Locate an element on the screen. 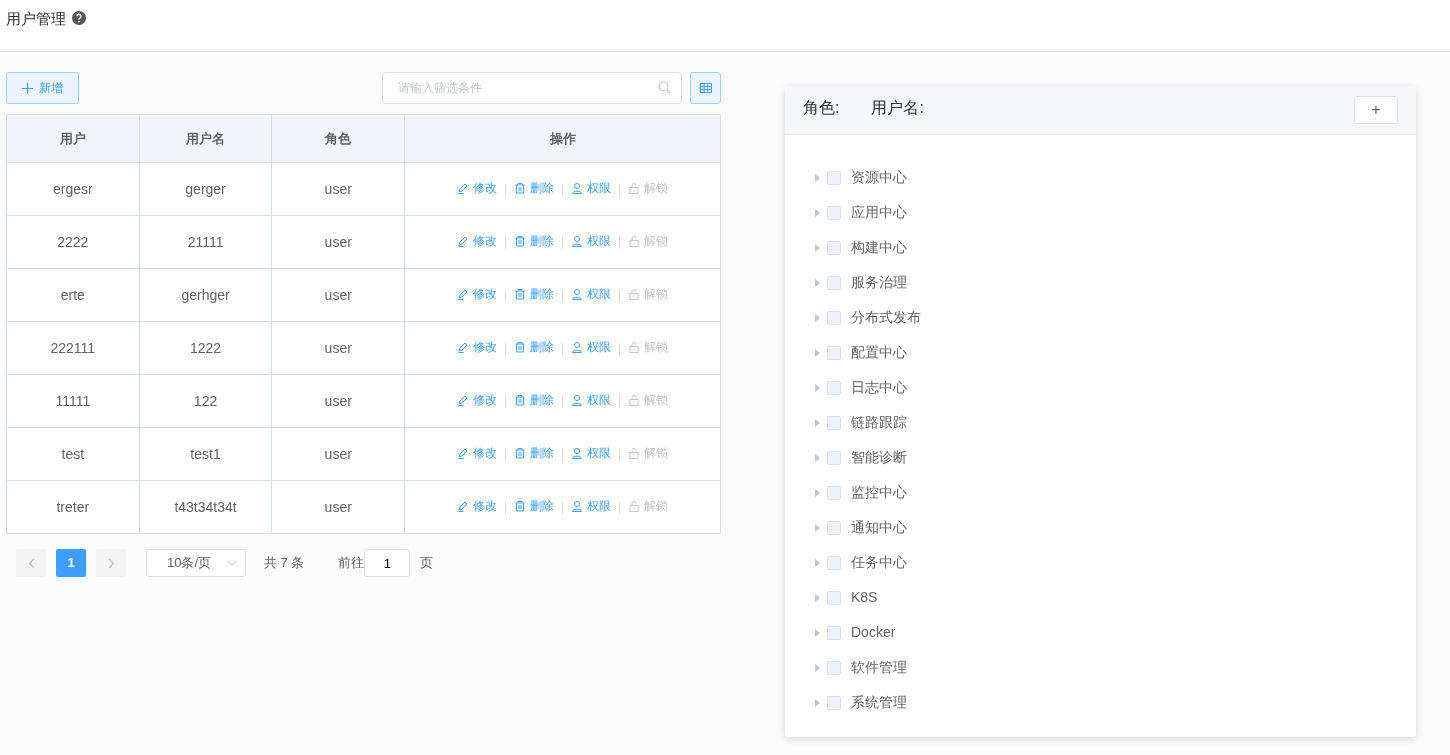  trash-icon is located at coordinates (520, 452).